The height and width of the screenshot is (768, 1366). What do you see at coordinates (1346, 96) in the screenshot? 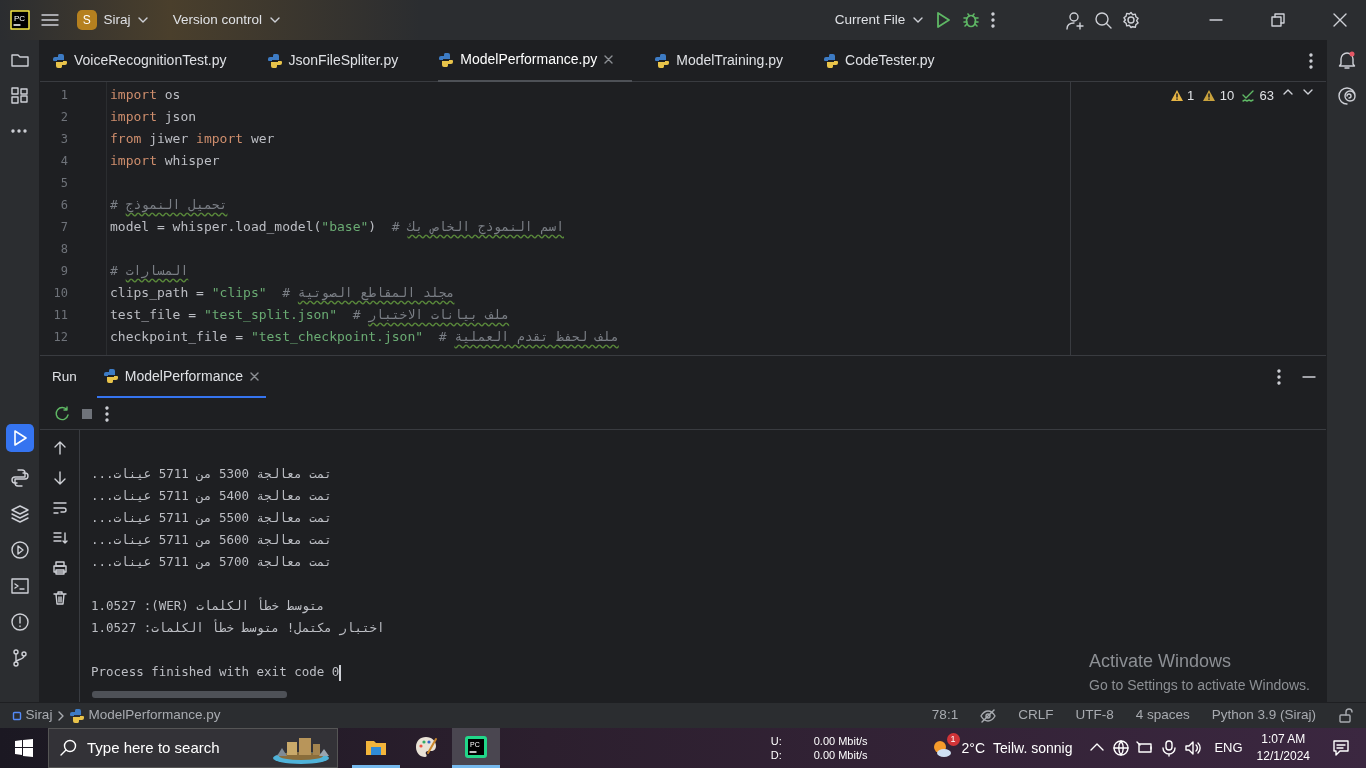
I see `spiral-icon` at bounding box center [1346, 96].